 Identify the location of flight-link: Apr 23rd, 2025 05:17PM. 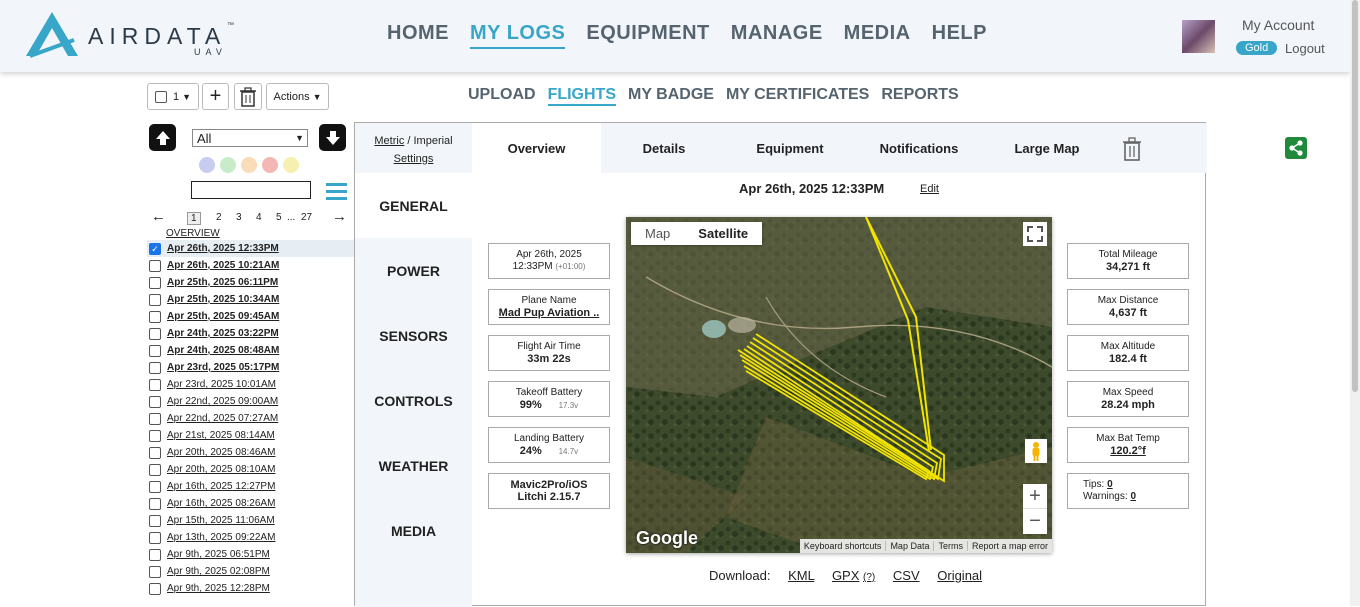
(223, 367).